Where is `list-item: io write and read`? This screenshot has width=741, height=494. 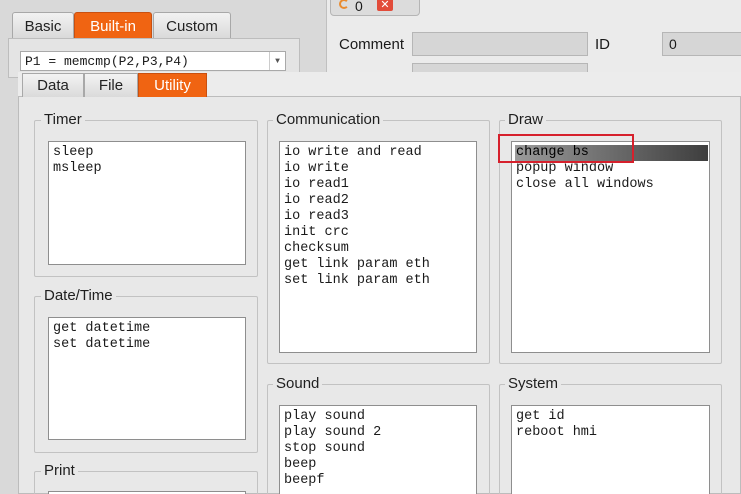
list-item: io write and read is located at coordinates (379, 153).